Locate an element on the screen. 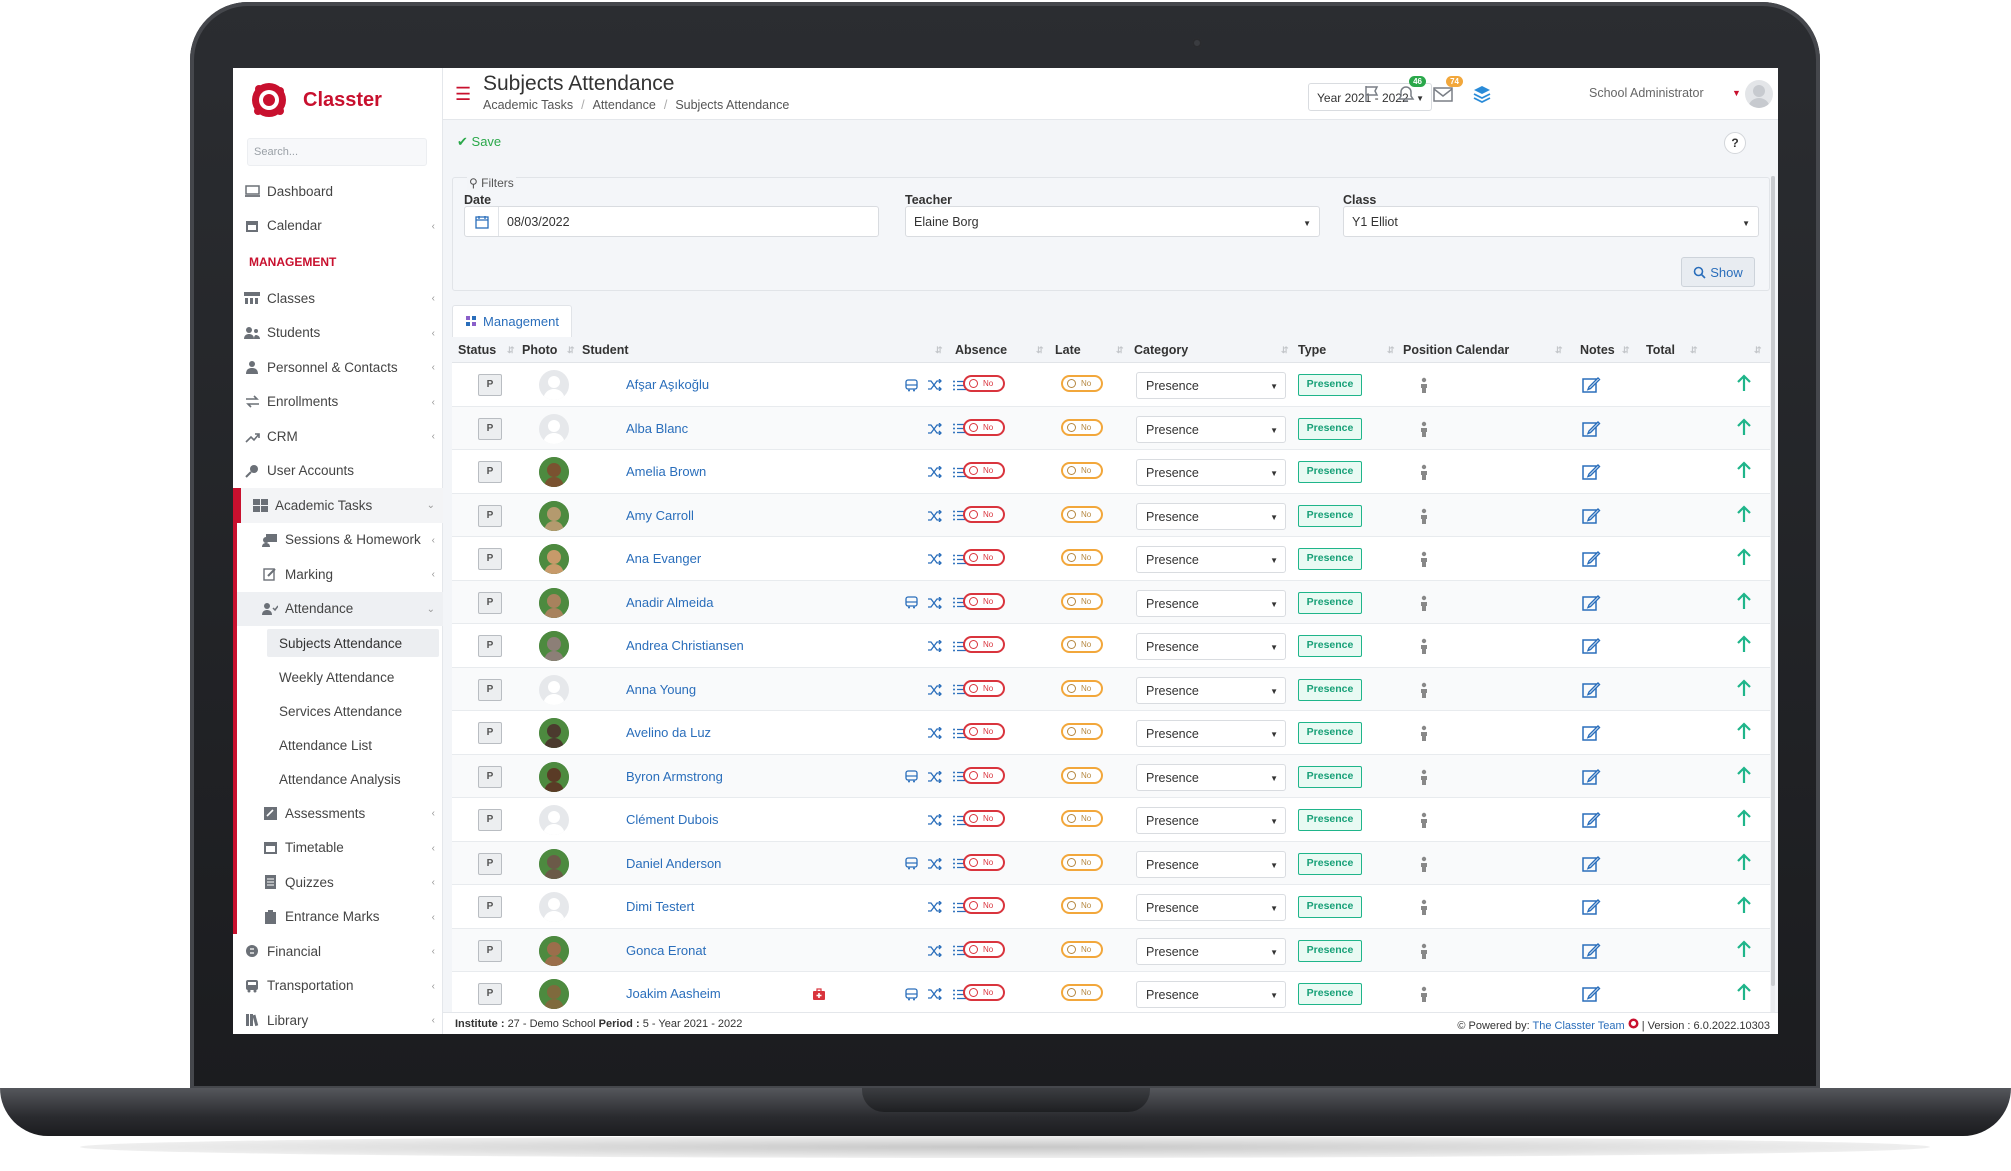 This screenshot has width=2011, height=1171. medical-kit-icon is located at coordinates (819, 994).